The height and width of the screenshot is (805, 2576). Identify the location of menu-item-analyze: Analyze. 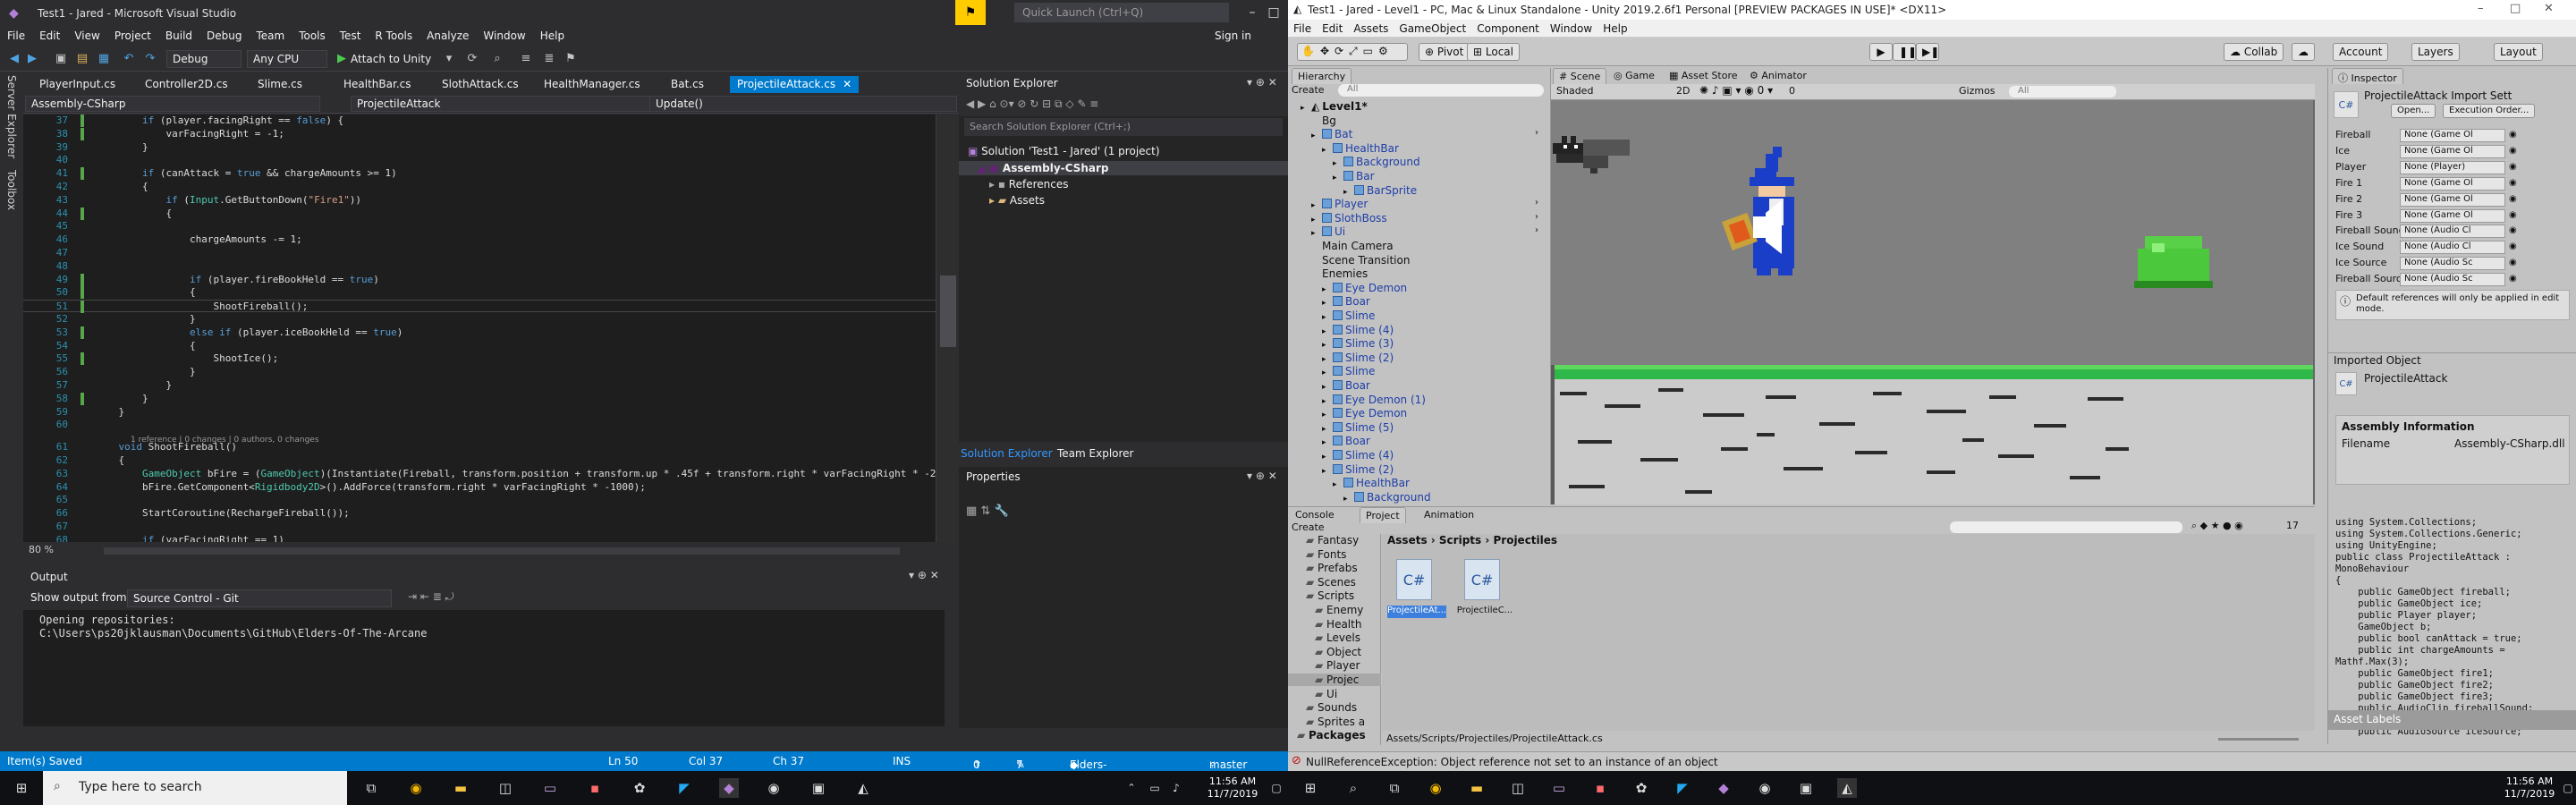
(447, 36).